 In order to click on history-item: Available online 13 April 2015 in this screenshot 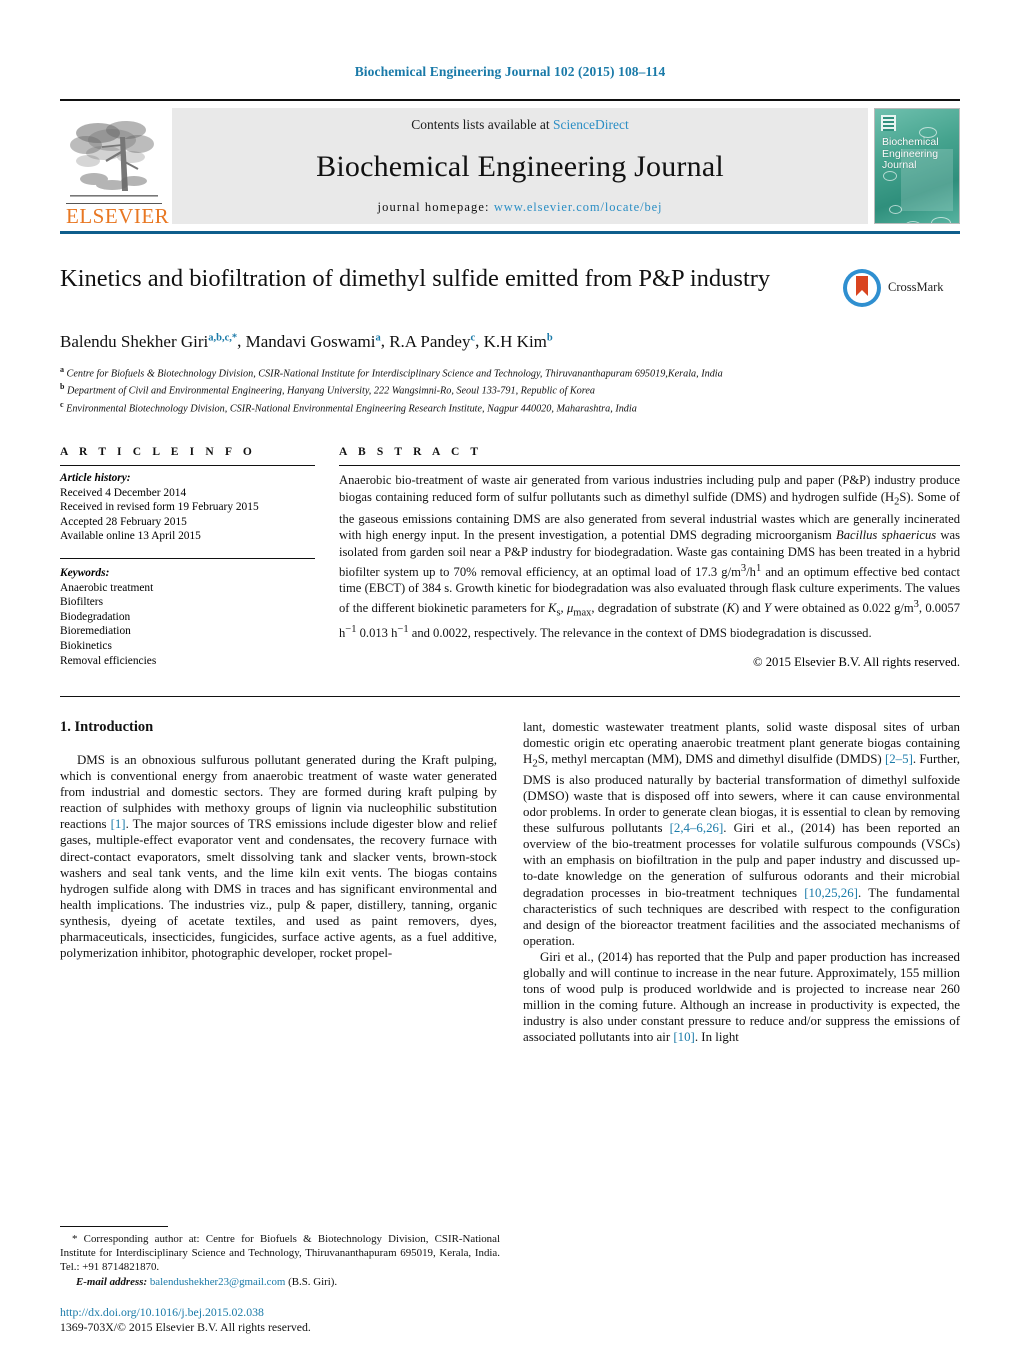, I will do `click(130, 536)`.